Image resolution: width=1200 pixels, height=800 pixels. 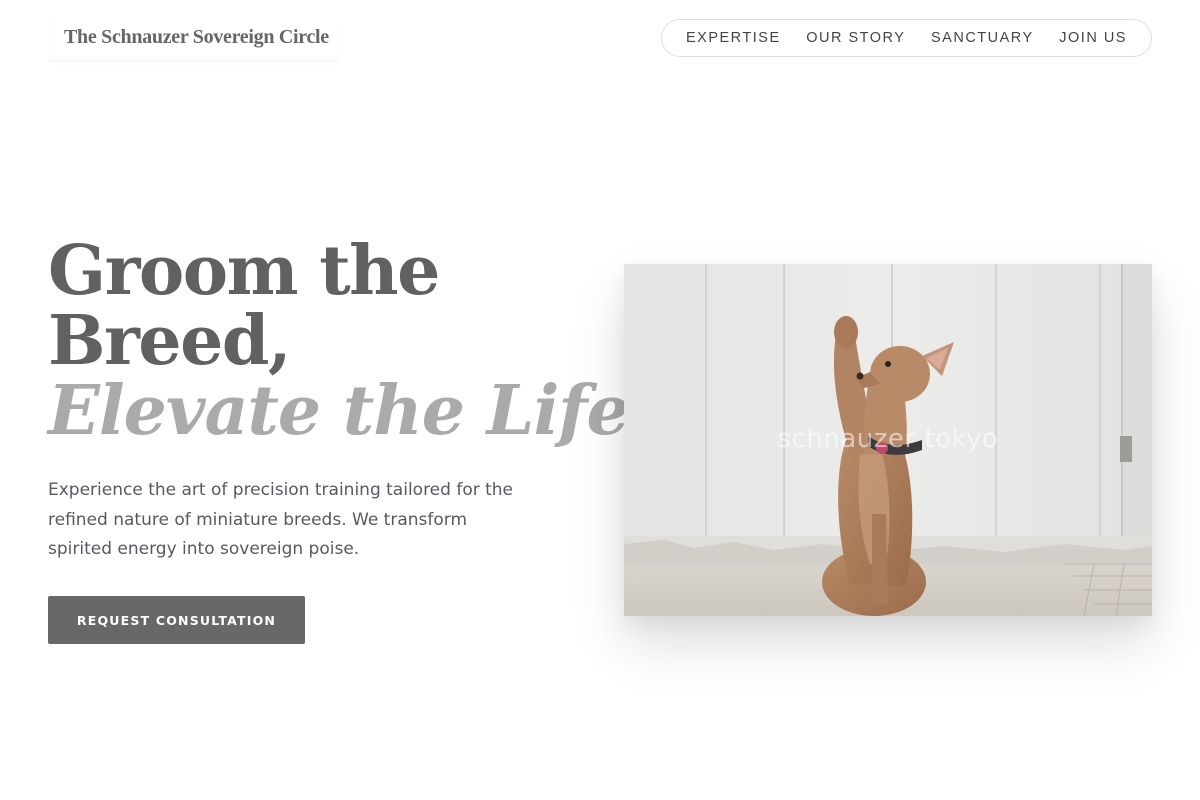 What do you see at coordinates (244, 271) in the screenshot?
I see `hero-title-line-1: Groom the` at bounding box center [244, 271].